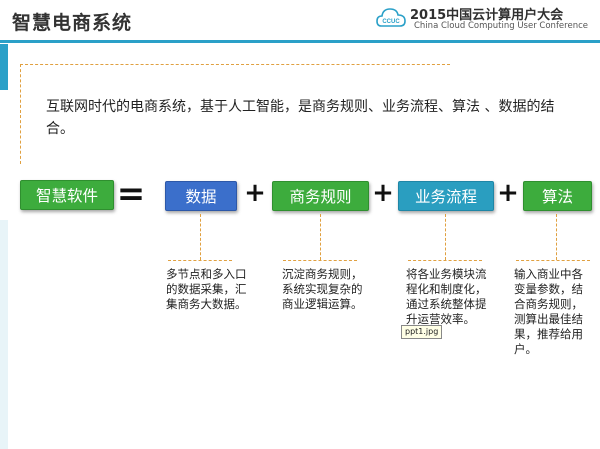  Describe the element at coordinates (300, 41) in the screenshot. I see `header-divider` at that location.